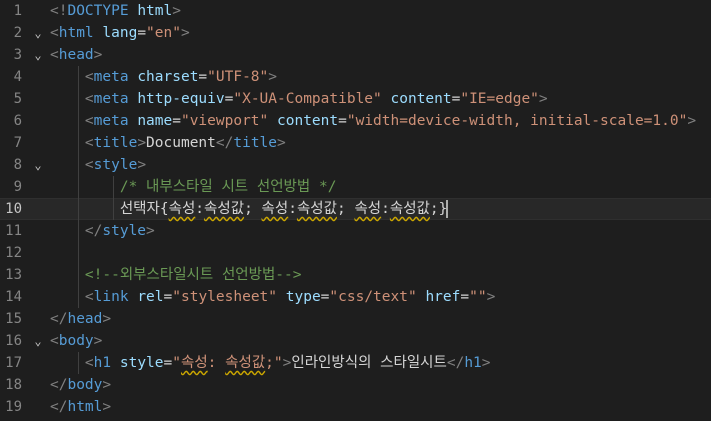  Describe the element at coordinates (150, 297) in the screenshot. I see `code-token: rel` at that location.